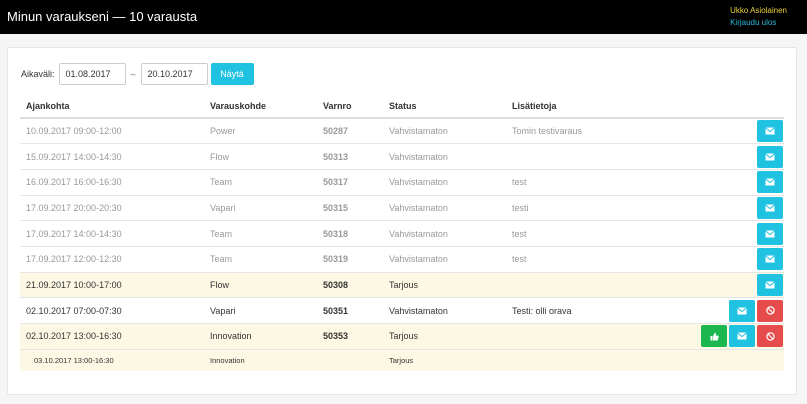 The width and height of the screenshot is (807, 404). What do you see at coordinates (112, 360) in the screenshot?
I see `cell-time: 03.10.2017 13:00-16:30` at bounding box center [112, 360].